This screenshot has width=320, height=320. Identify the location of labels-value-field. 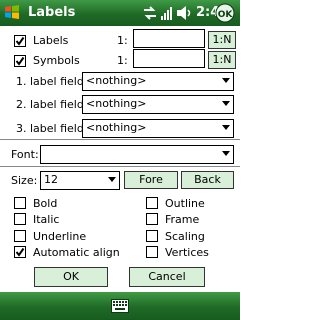
(169, 38).